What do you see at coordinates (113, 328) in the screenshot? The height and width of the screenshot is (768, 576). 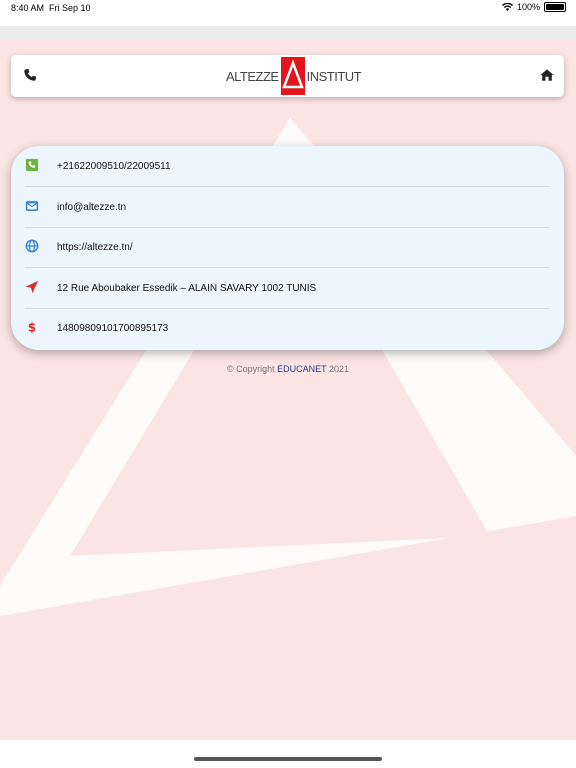 I see `tax-id-text: 14809809101700895173` at bounding box center [113, 328].